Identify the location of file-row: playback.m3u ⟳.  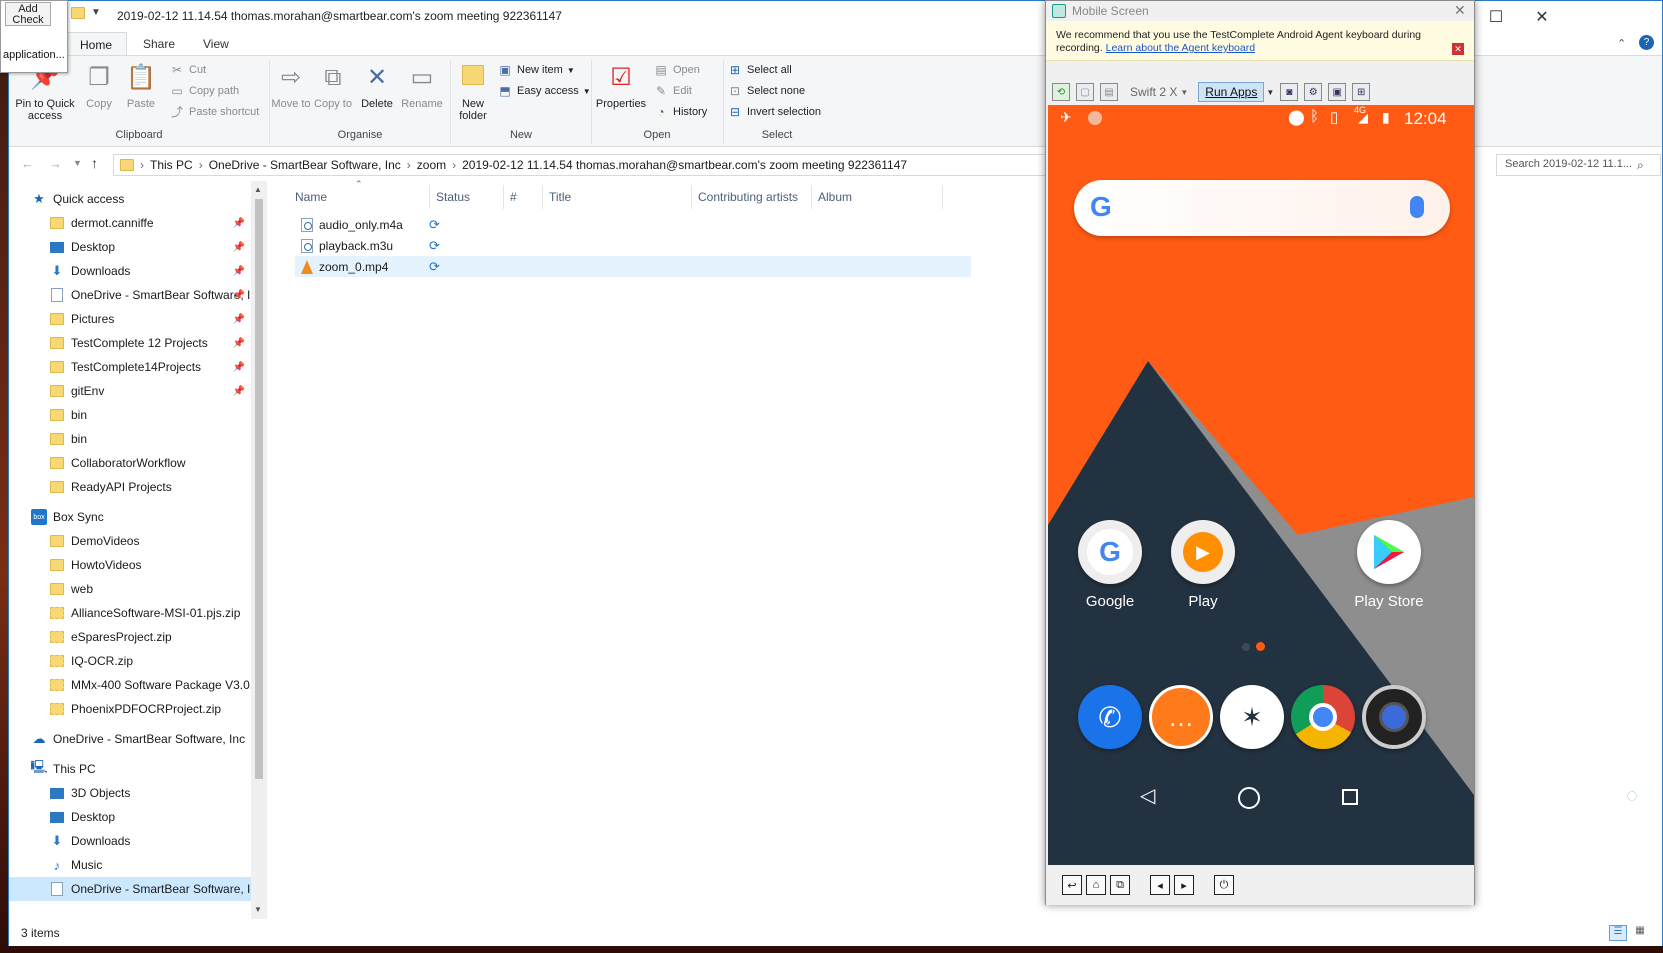
(633, 245).